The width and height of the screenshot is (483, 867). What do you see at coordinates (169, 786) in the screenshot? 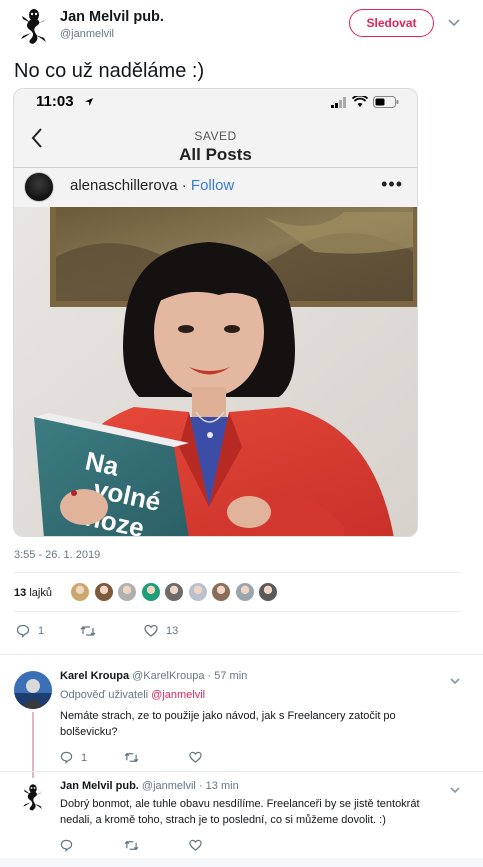
I see `reply-author-handle: @janmelvil` at bounding box center [169, 786].